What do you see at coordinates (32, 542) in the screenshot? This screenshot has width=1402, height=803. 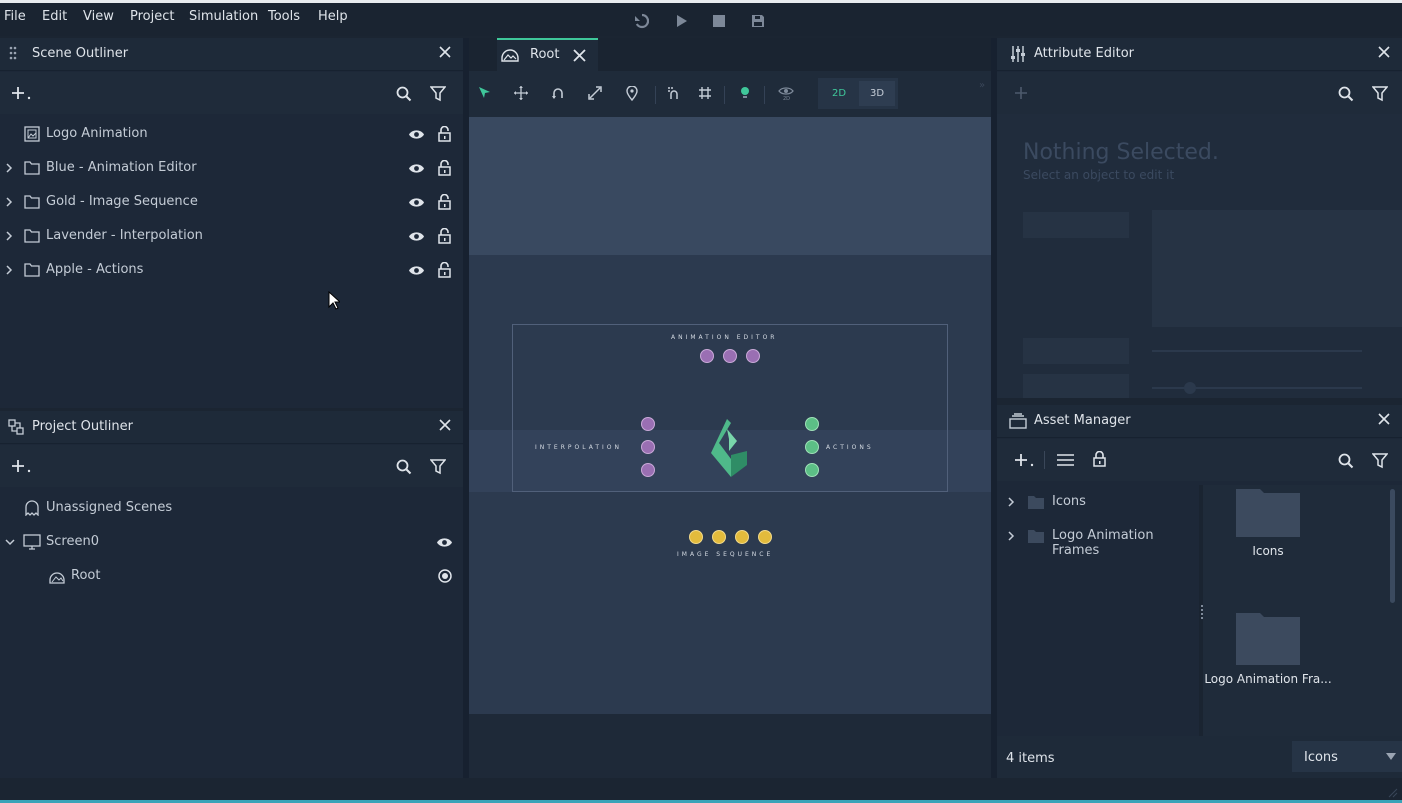 I see `monitor-icon` at bounding box center [32, 542].